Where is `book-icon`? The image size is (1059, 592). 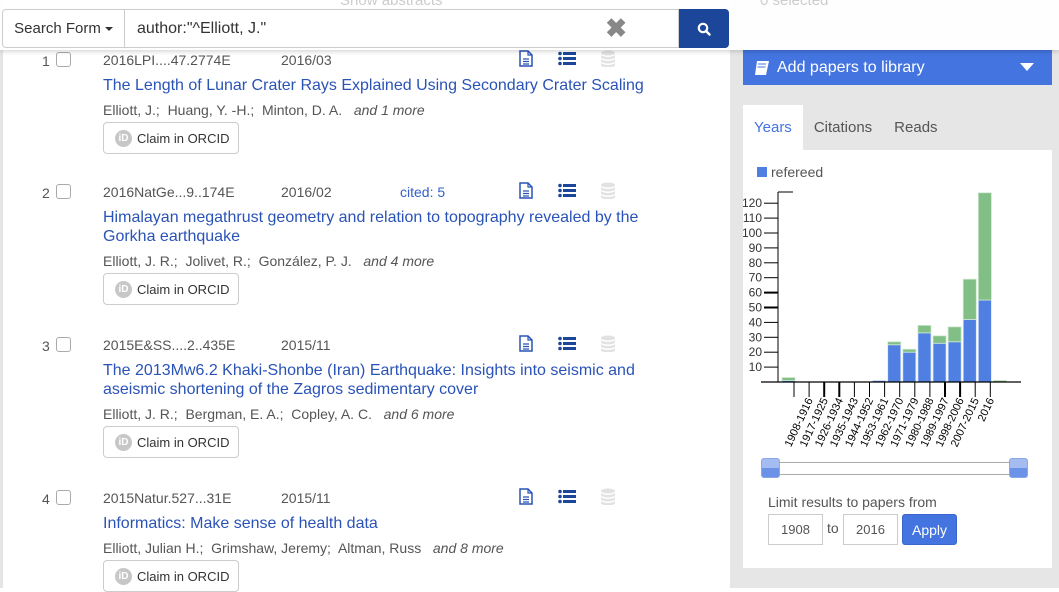
book-icon is located at coordinates (762, 67).